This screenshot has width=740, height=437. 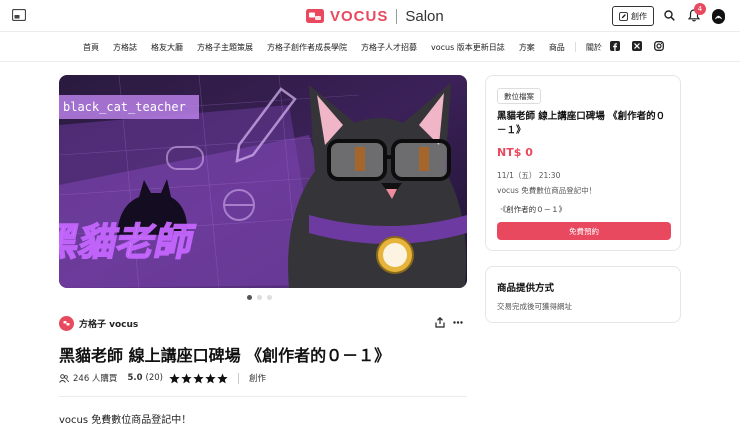 I want to click on brand-sub: Salon, so click(x=424, y=16).